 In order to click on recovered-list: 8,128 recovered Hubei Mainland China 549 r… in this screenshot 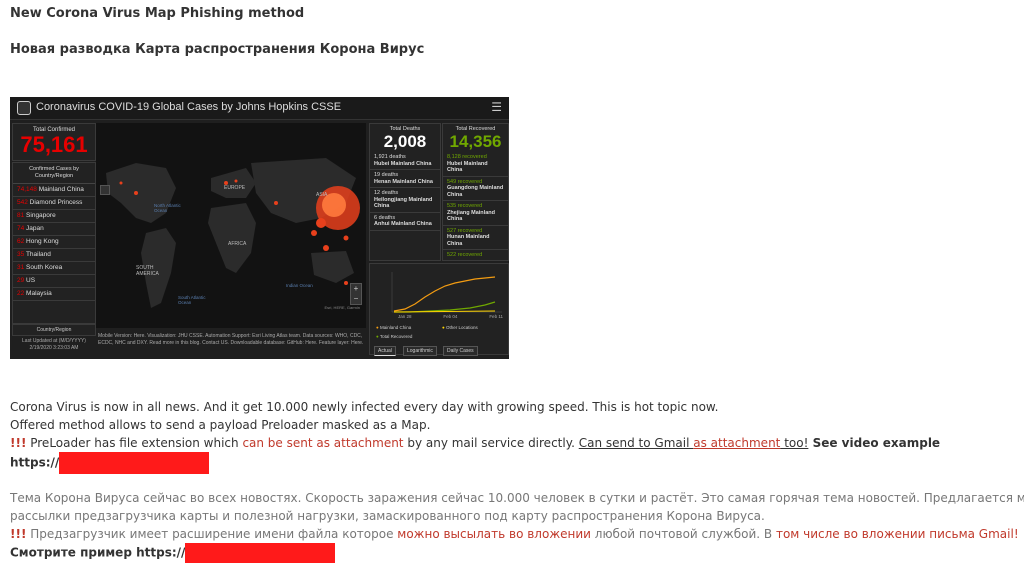, I will do `click(475, 206)`.